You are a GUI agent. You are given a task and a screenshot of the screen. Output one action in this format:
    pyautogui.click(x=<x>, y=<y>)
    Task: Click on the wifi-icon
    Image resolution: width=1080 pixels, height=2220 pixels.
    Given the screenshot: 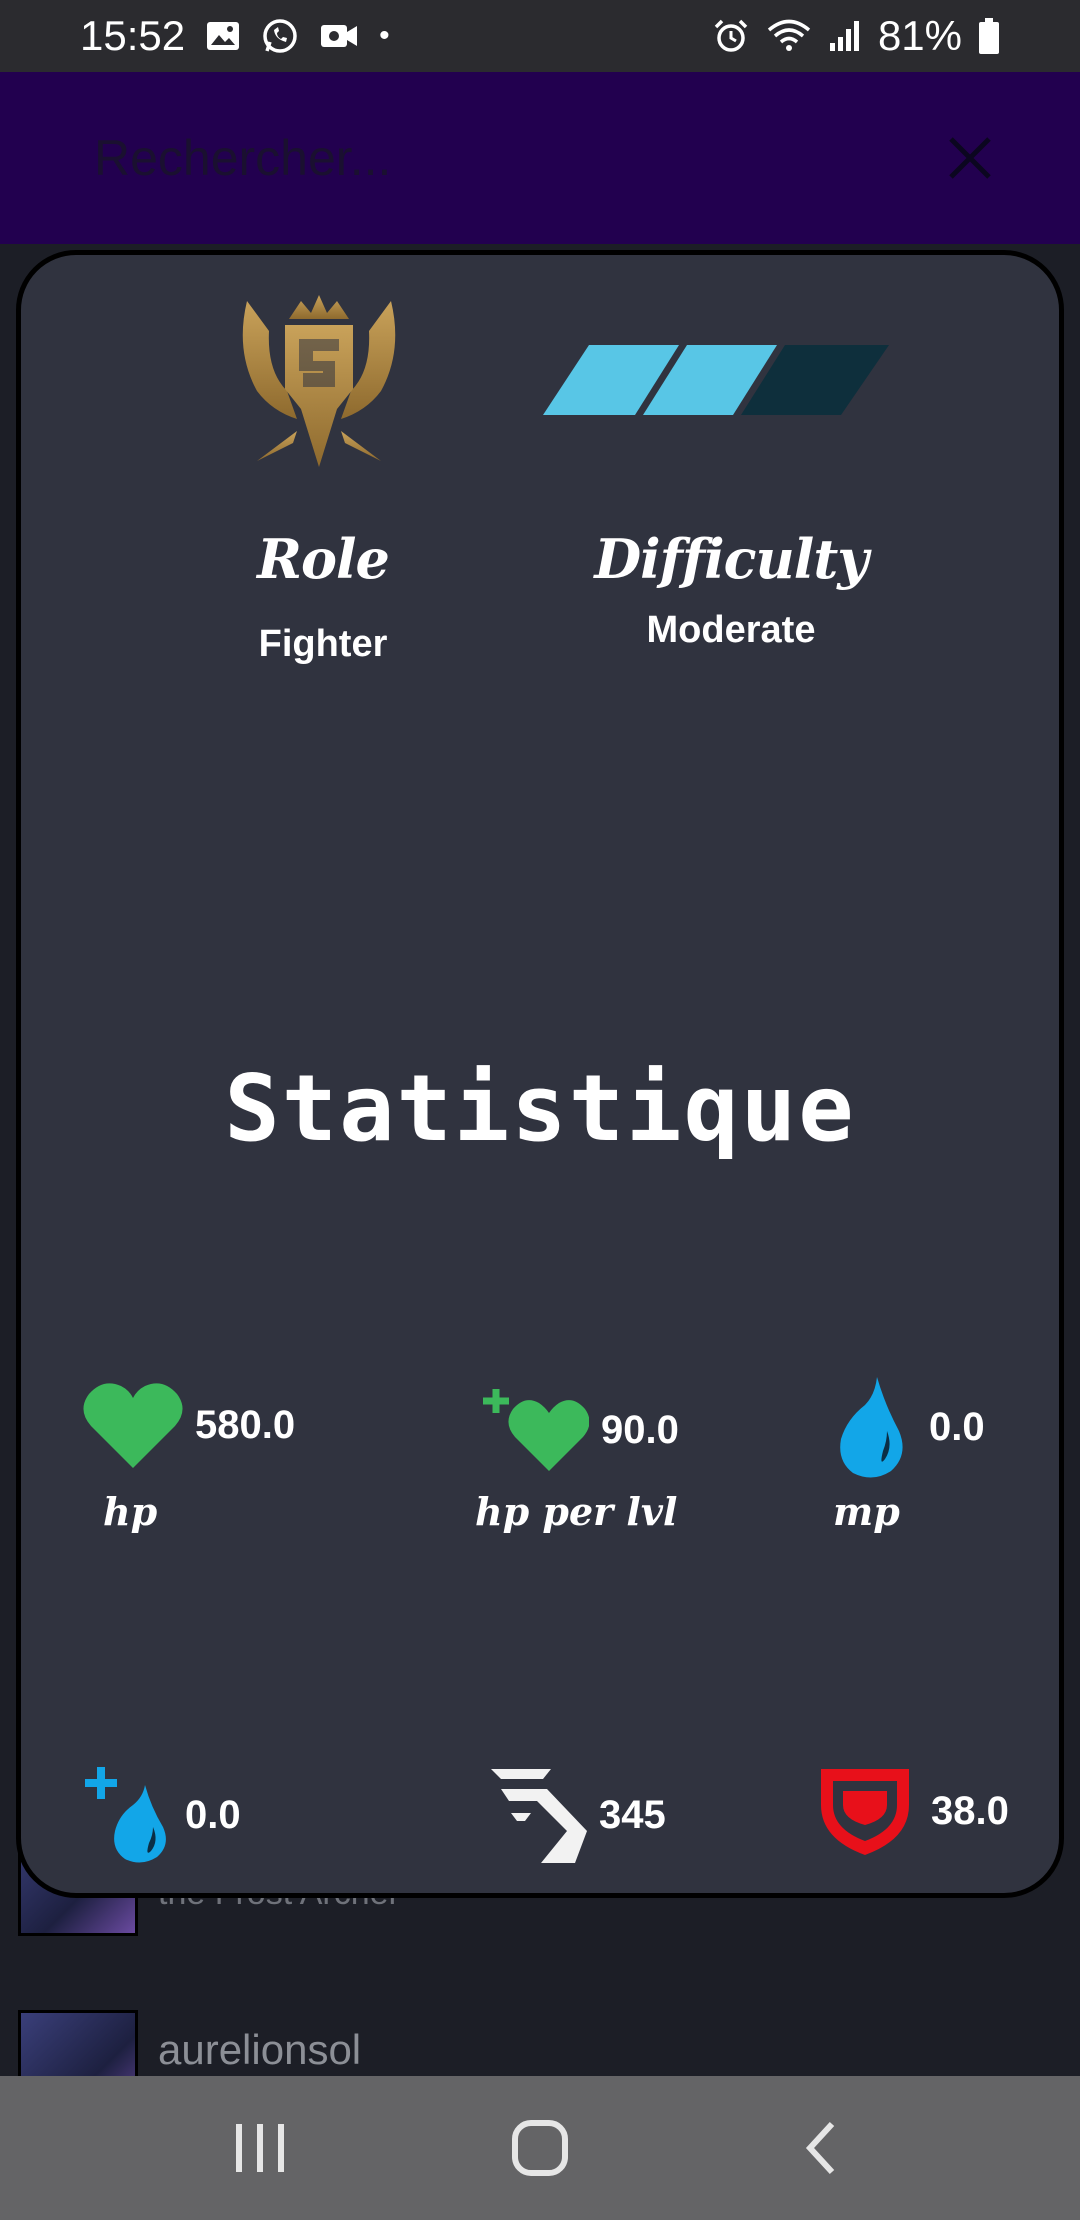 What is the action you would take?
    pyautogui.click(x=789, y=36)
    